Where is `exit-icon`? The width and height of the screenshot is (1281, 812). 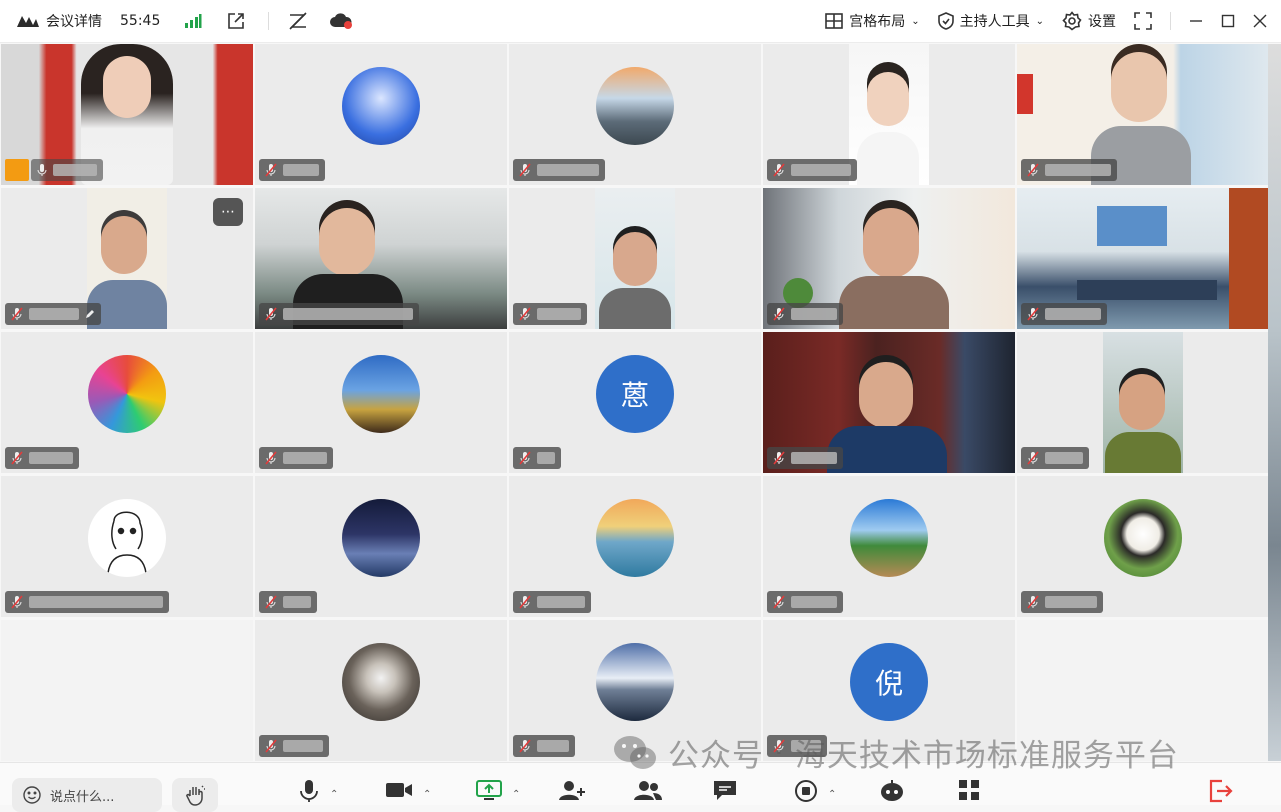
exit-icon is located at coordinates (1221, 791).